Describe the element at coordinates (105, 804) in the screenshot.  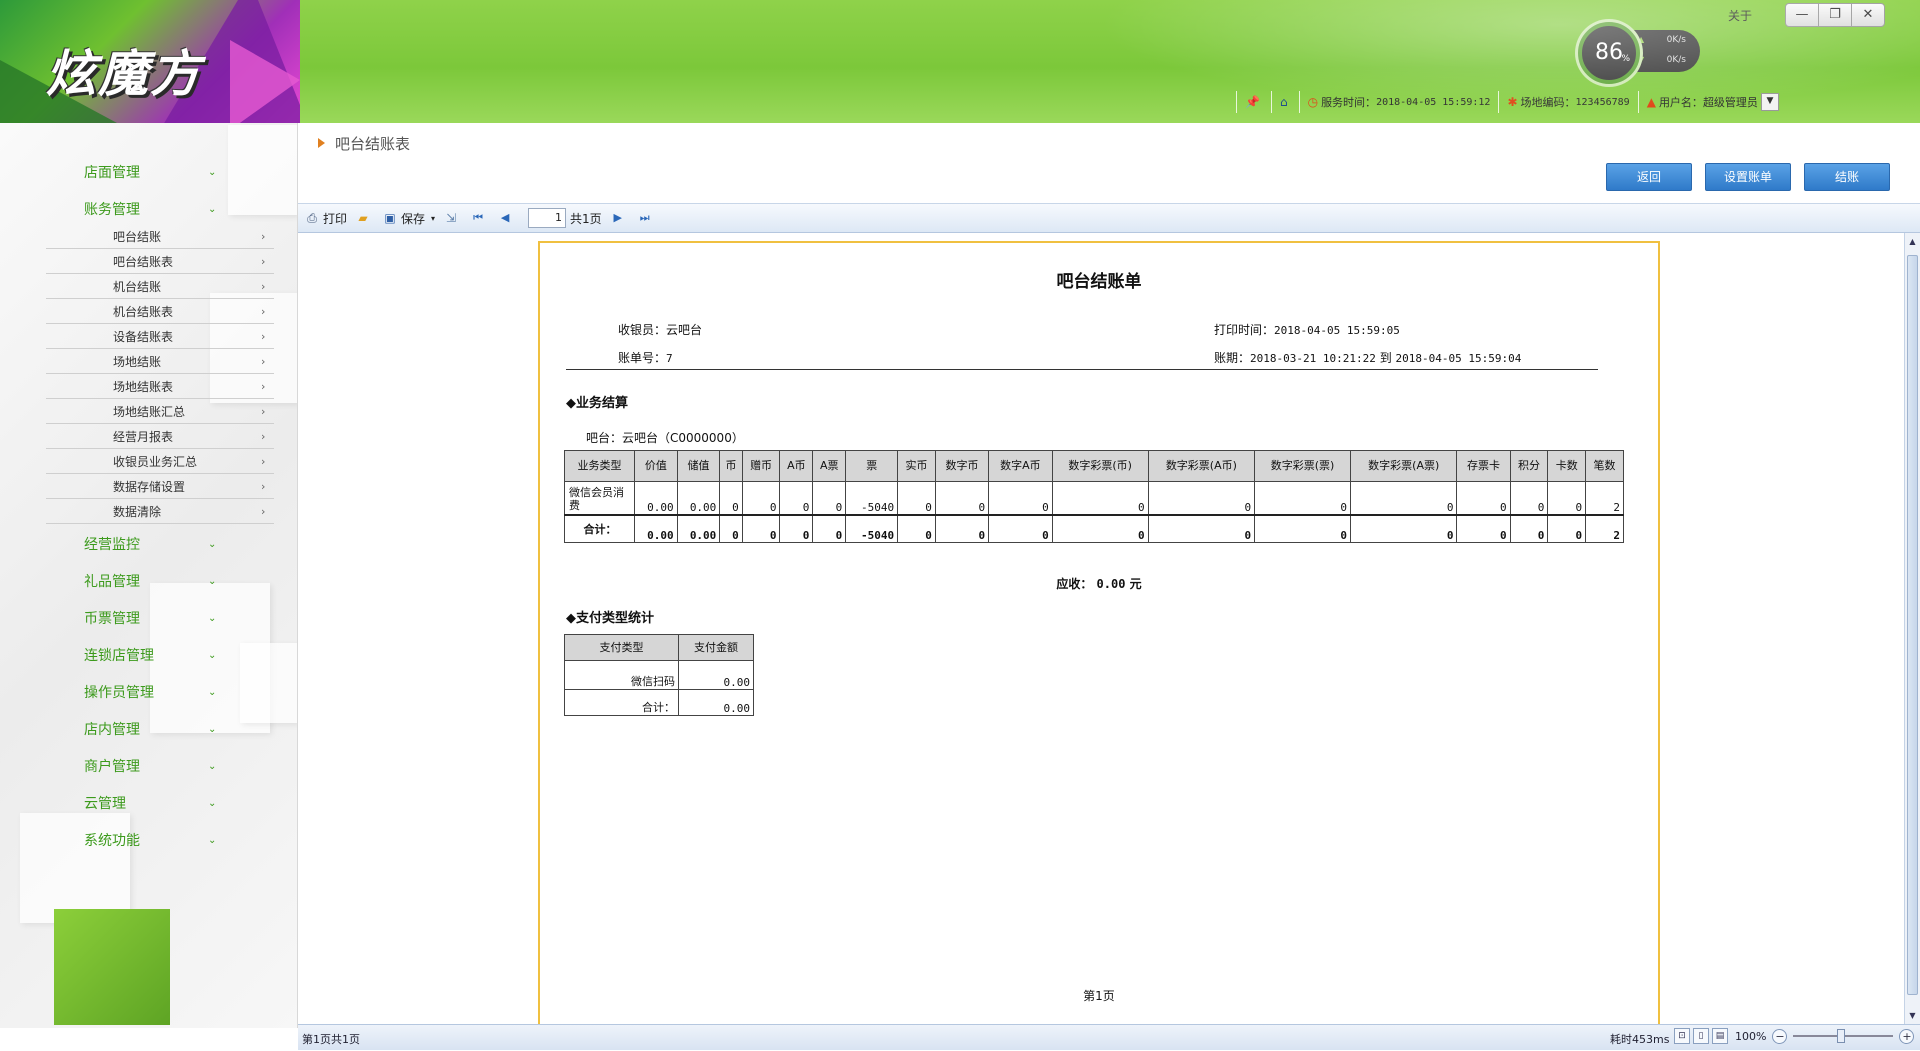
I see `menu-label: 云管理` at that location.